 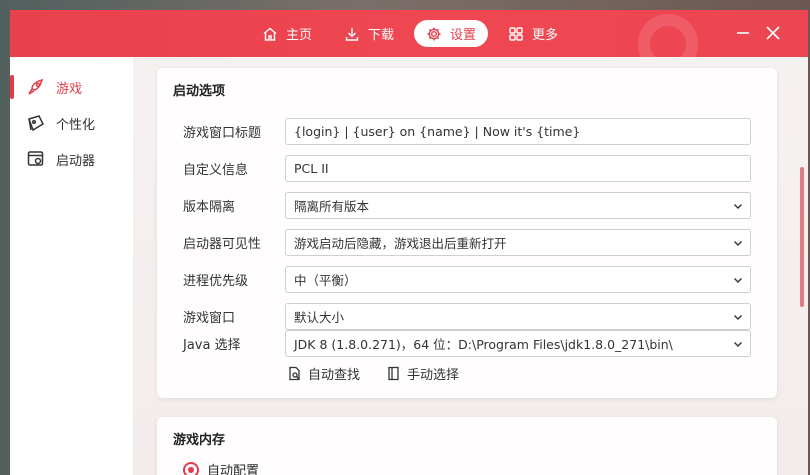 I want to click on minimize-button, so click(x=743, y=33).